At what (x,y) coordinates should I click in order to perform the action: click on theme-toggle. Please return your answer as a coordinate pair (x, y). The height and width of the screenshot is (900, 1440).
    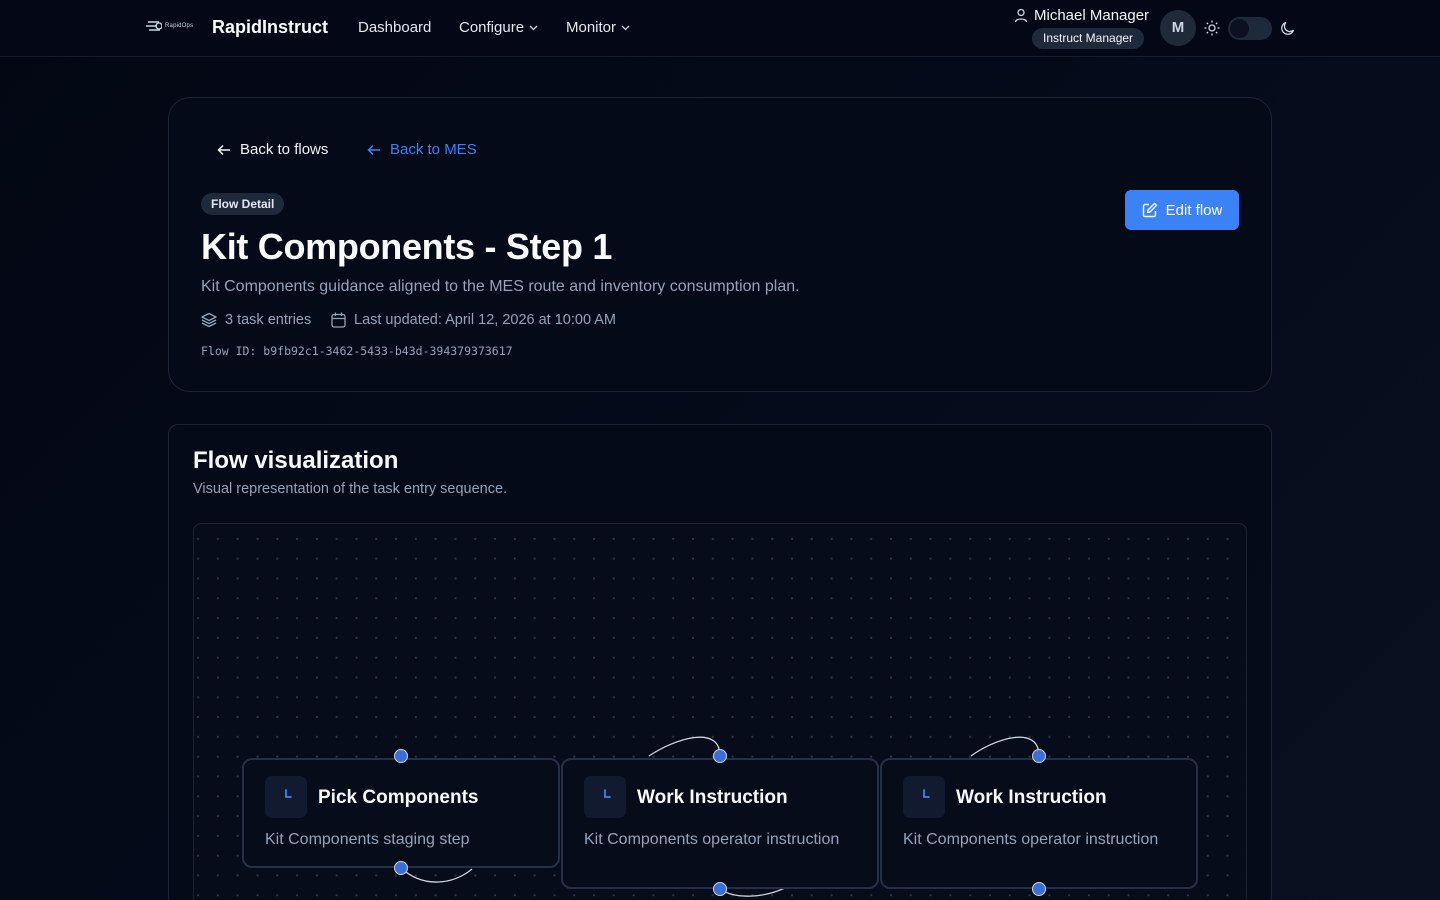
    Looking at the image, I should click on (1250, 28).